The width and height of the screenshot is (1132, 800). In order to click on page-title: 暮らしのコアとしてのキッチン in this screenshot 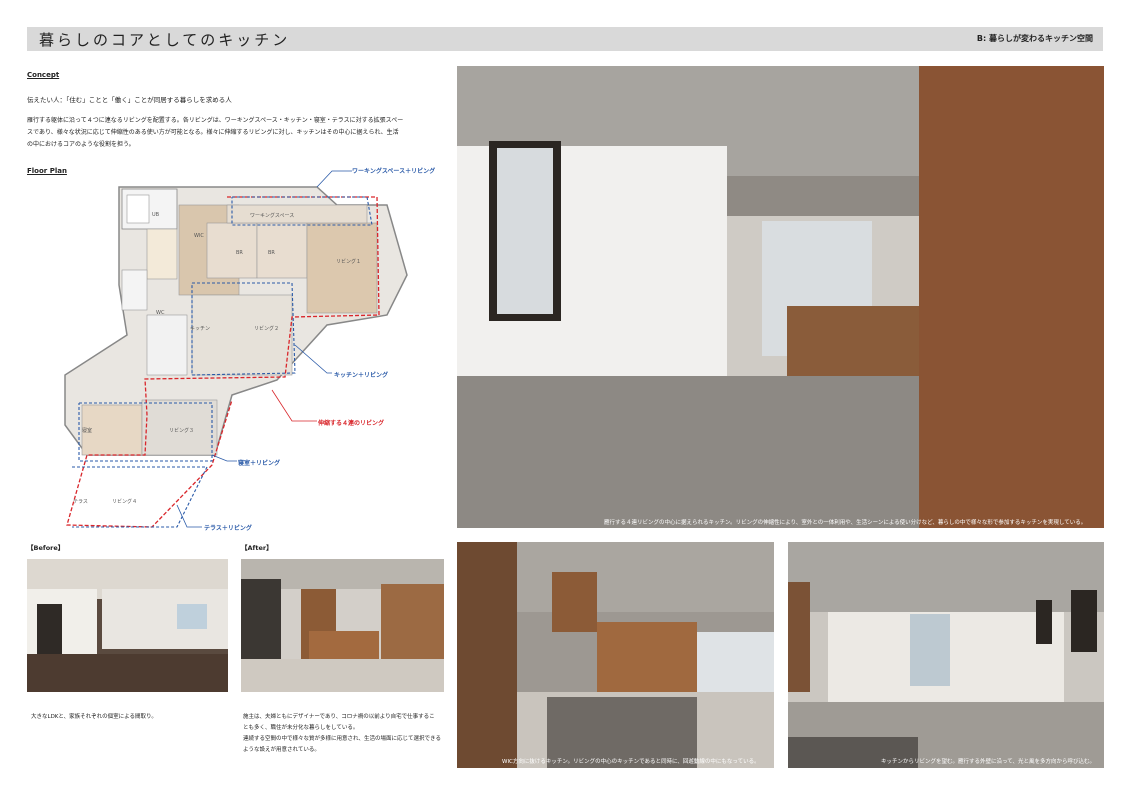, I will do `click(165, 40)`.